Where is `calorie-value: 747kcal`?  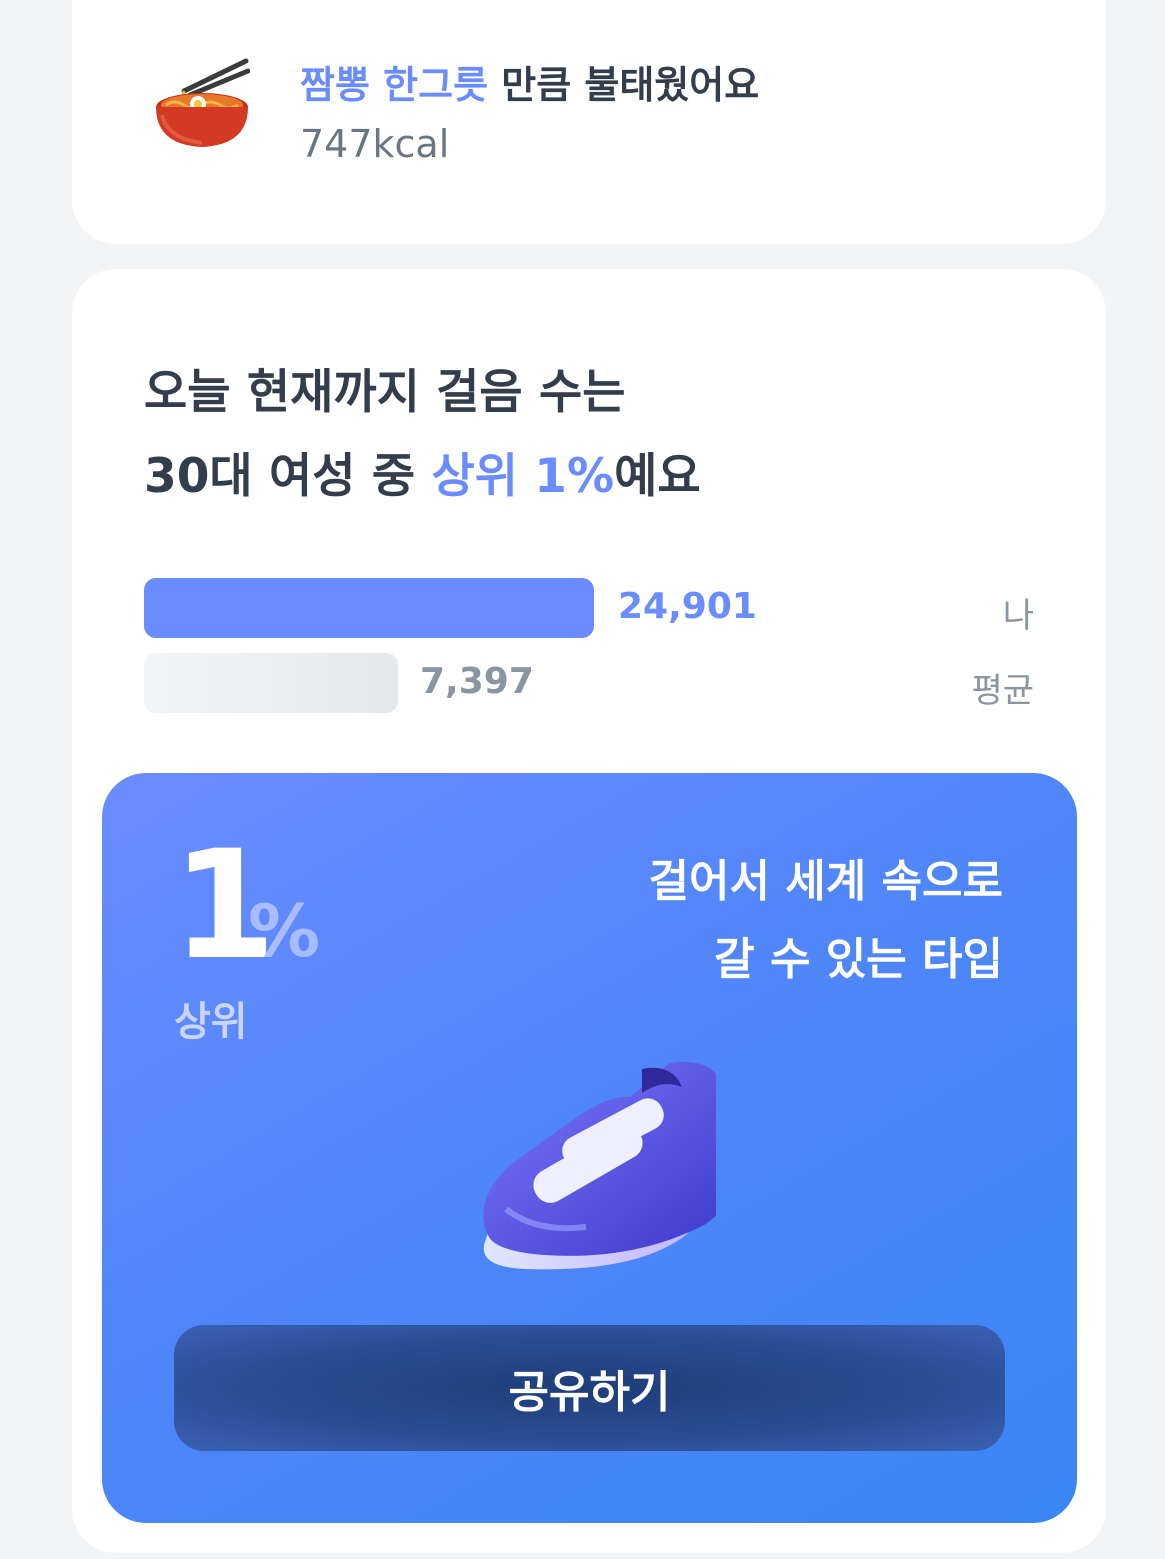 calorie-value: 747kcal is located at coordinates (375, 144).